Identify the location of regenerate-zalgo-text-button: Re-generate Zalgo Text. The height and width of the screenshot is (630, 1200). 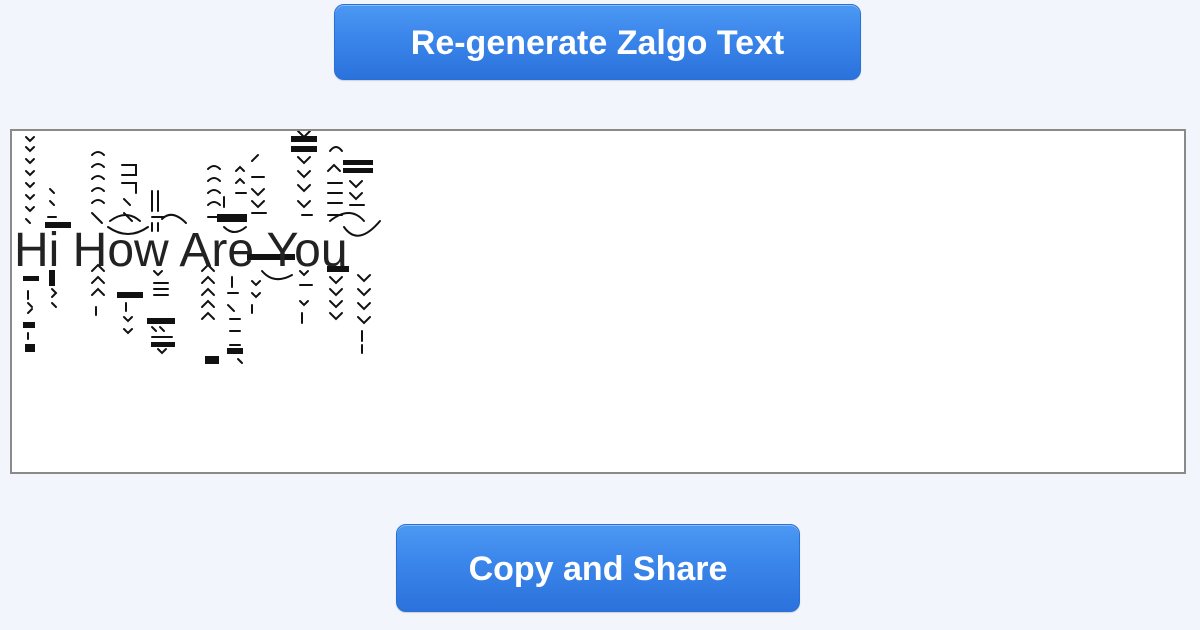
(597, 42).